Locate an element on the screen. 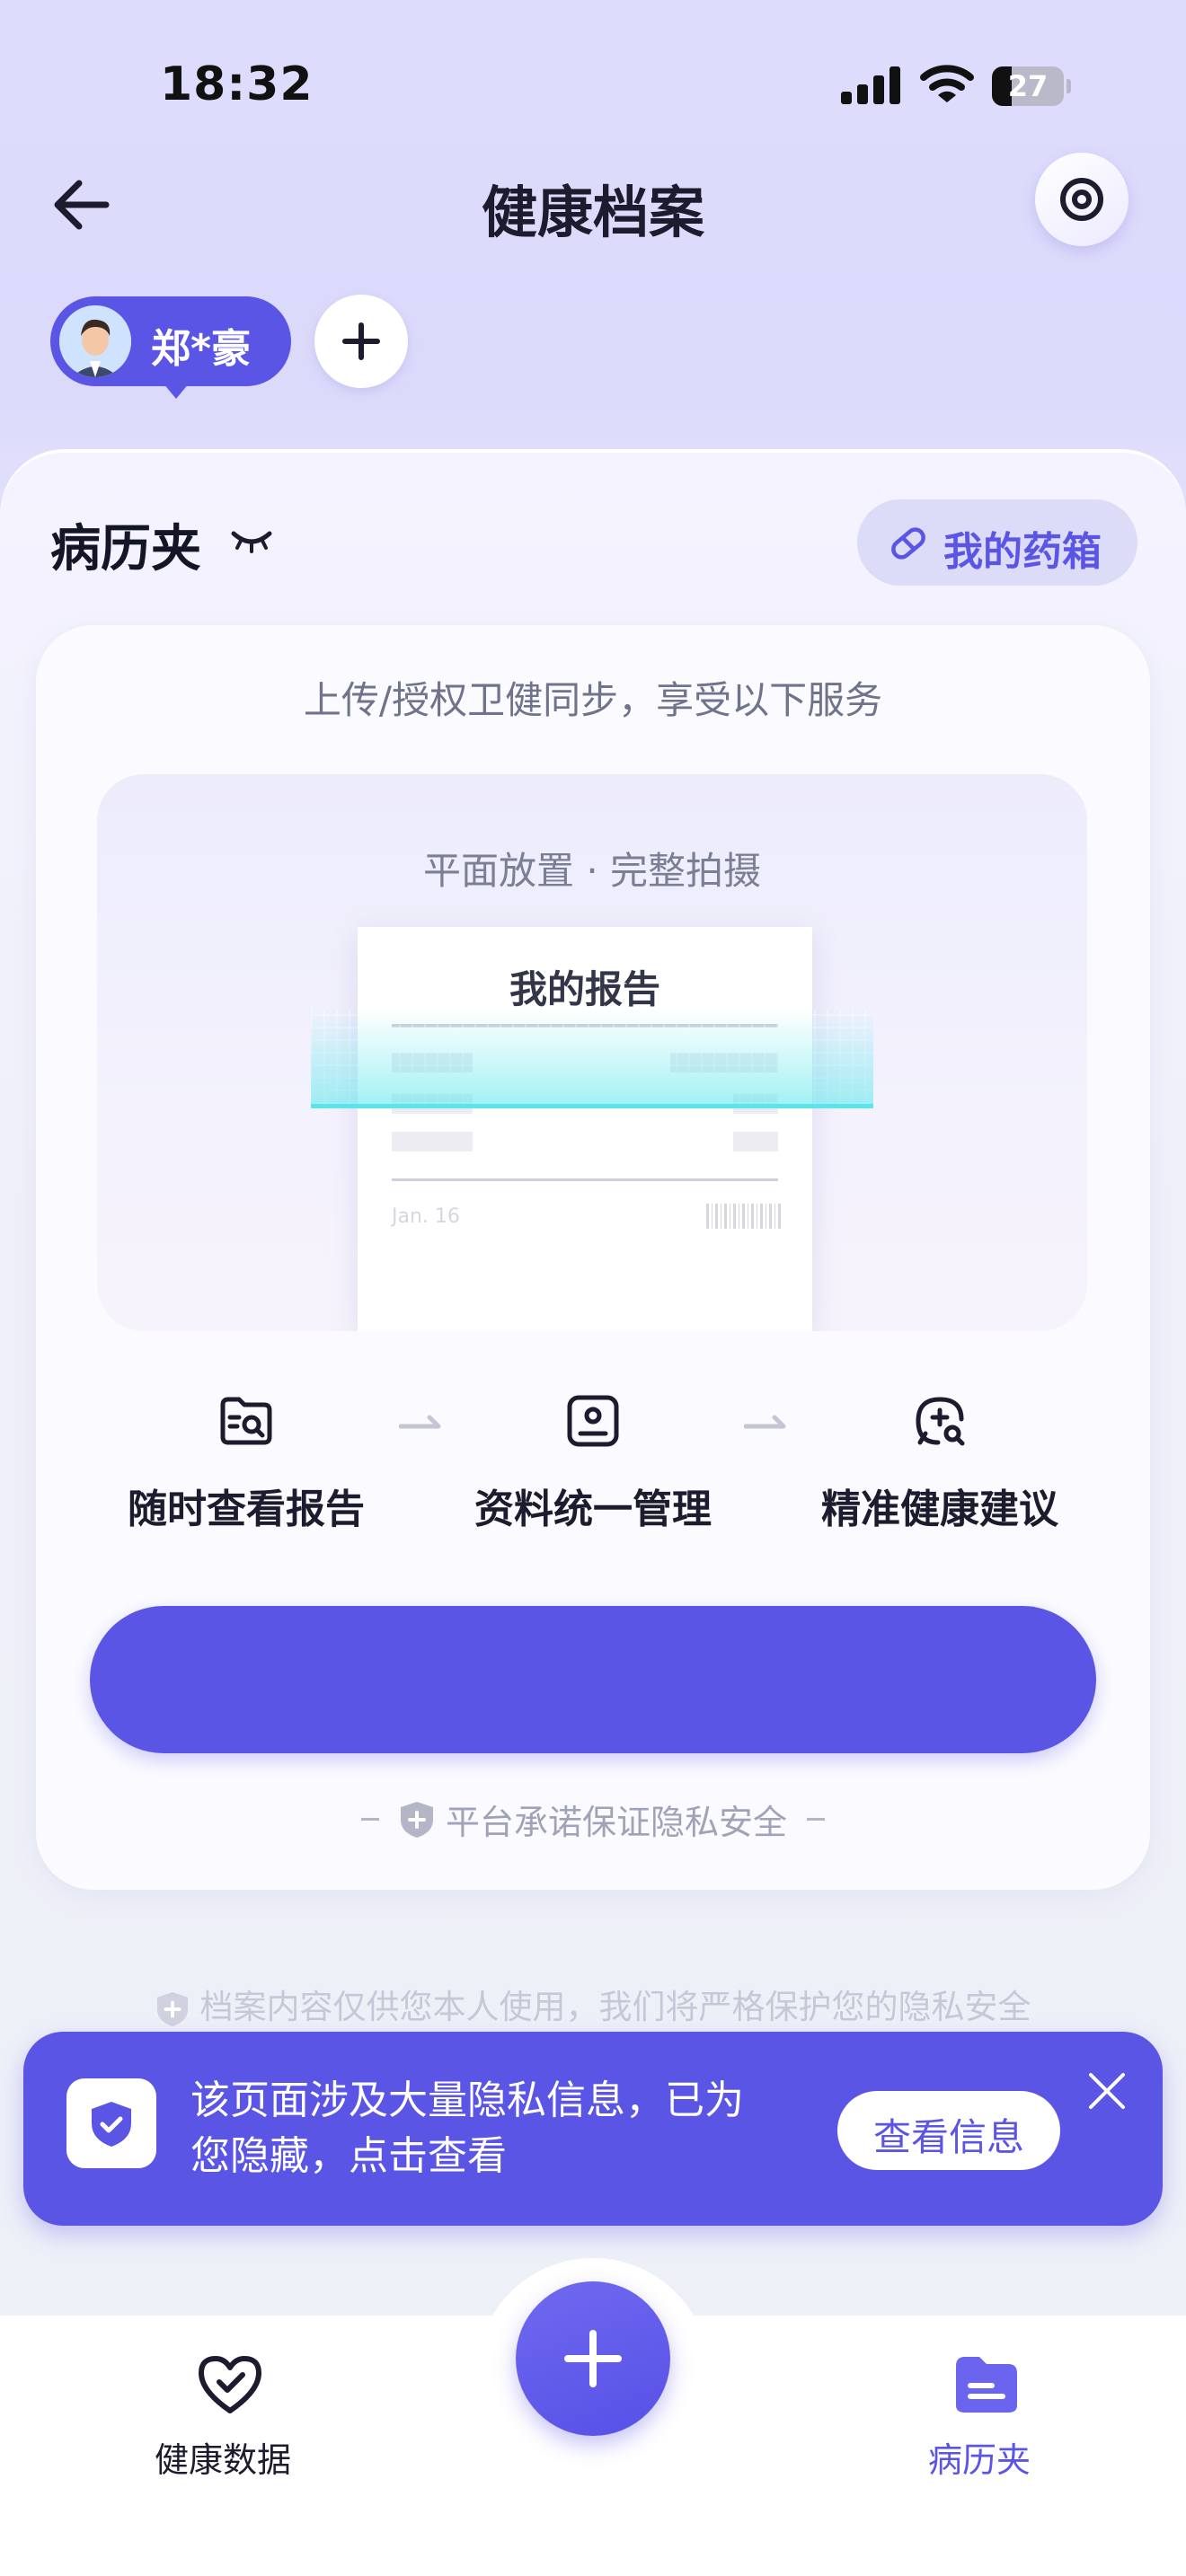  medicine-box-button: 我的药箱 is located at coordinates (997, 542).